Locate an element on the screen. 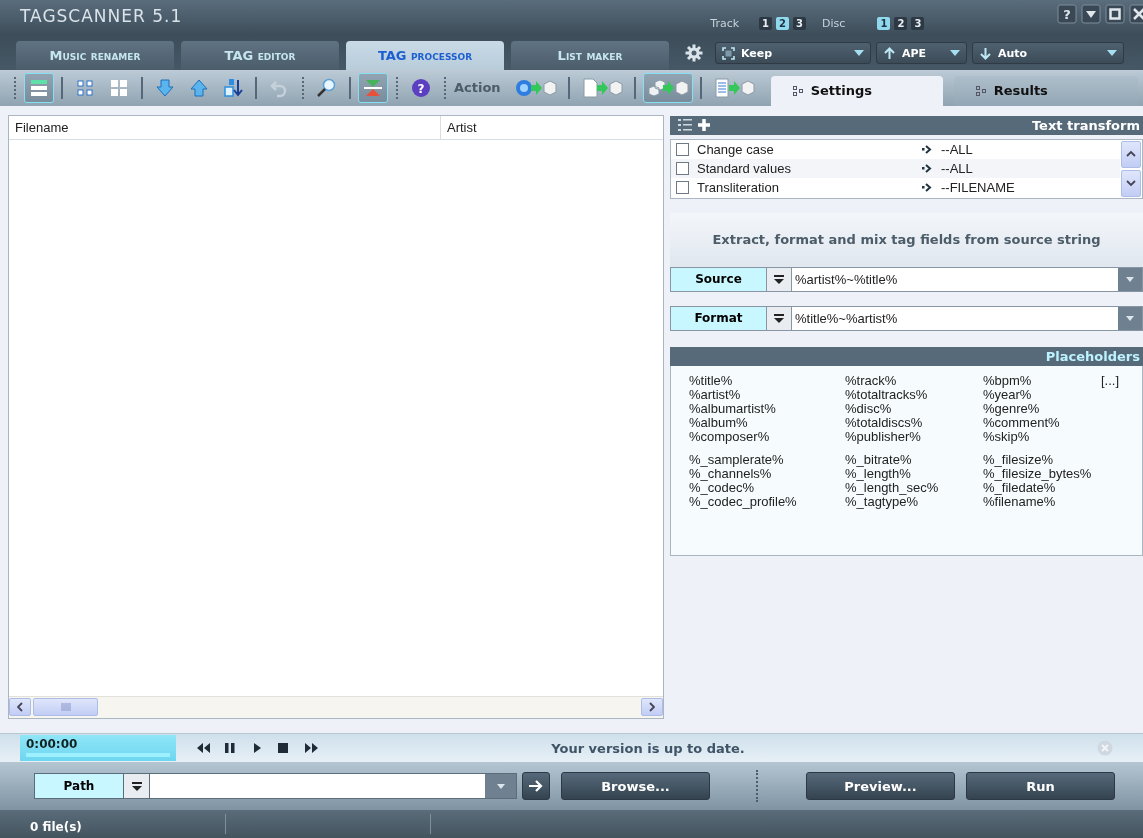 This screenshot has width=1143, height=838. placeholder-item: %year% is located at coordinates (1042, 394).